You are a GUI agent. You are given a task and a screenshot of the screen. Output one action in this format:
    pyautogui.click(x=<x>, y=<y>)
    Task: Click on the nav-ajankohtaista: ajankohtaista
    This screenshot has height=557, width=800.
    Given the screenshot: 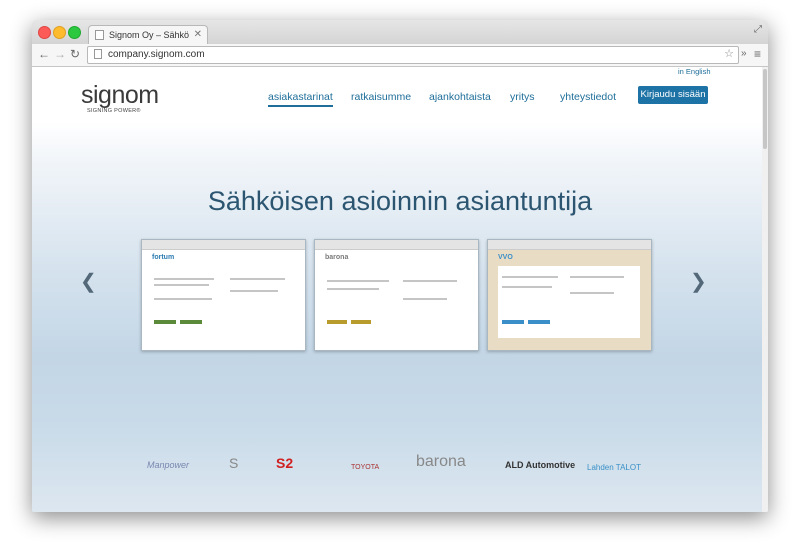 What is the action you would take?
    pyautogui.click(x=460, y=97)
    